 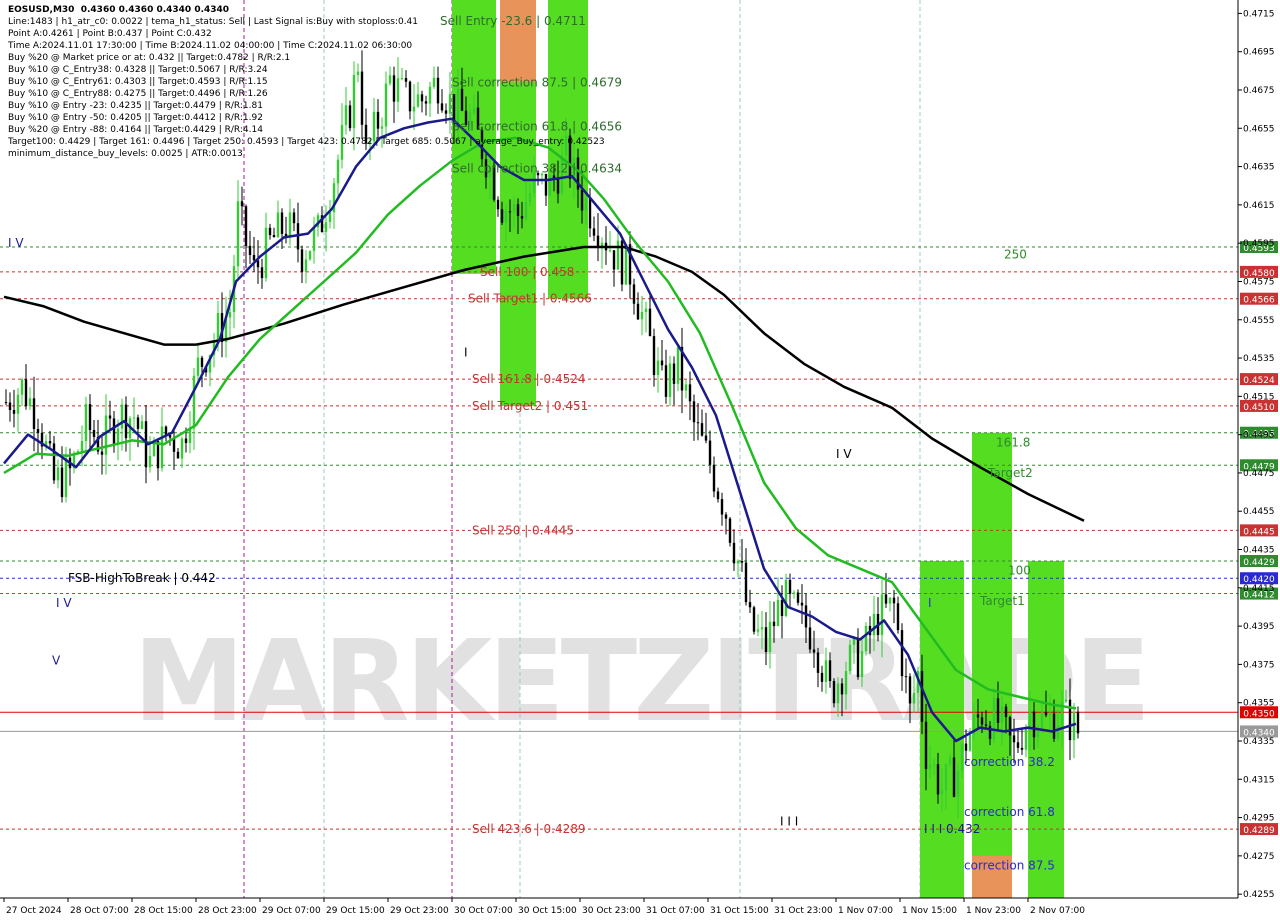 What do you see at coordinates (1259, 819) in the screenshot?
I see `y-tick-label: 0.4295` at bounding box center [1259, 819].